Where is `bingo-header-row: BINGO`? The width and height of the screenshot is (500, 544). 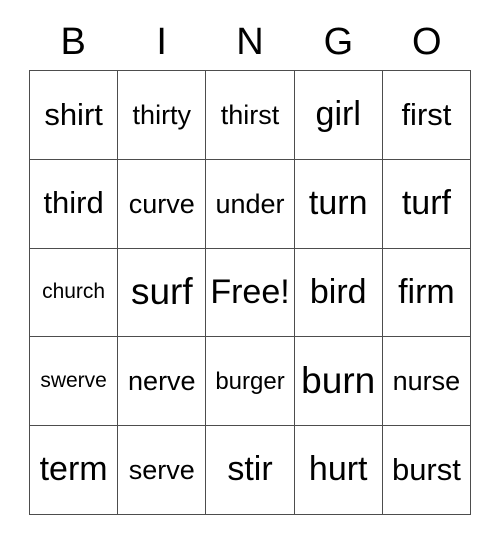
bingo-header-row: BINGO is located at coordinates (250, 42).